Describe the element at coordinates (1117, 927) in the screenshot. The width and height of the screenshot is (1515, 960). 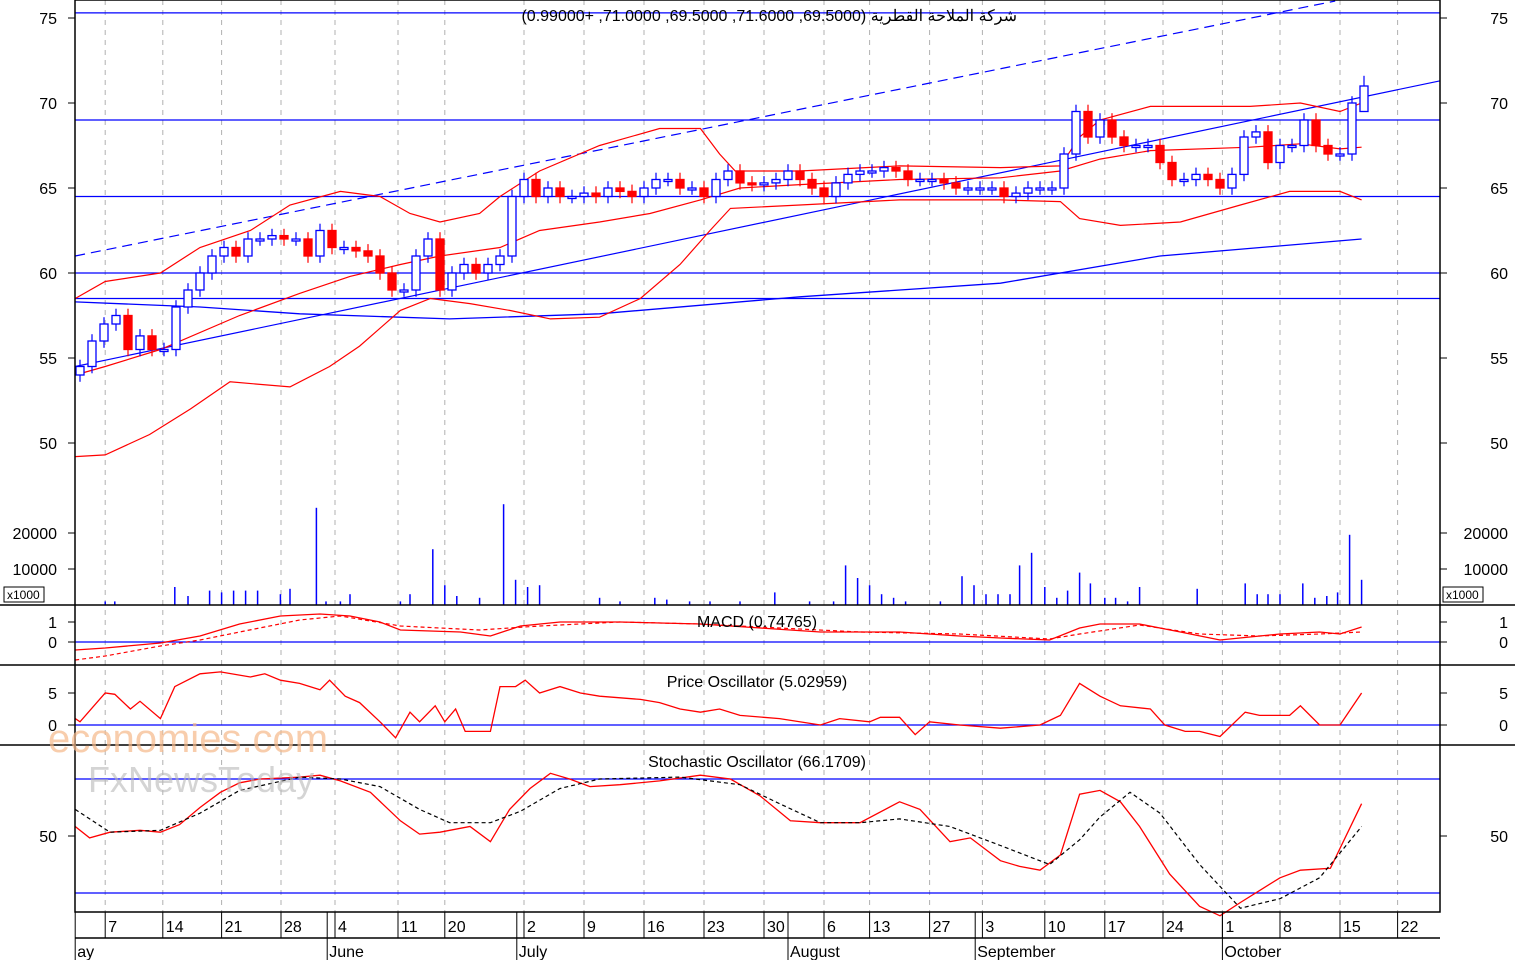
I see `date-tick-label: 17` at that location.